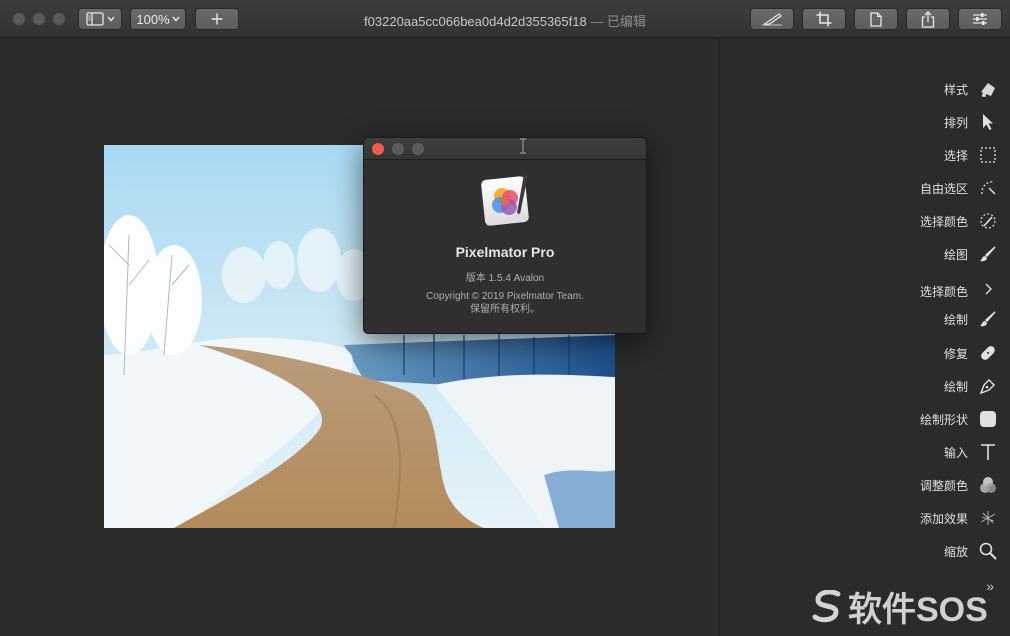 Image resolution: width=1010 pixels, height=636 pixels. I want to click on tool-shape: 绘制形状, so click(959, 419).